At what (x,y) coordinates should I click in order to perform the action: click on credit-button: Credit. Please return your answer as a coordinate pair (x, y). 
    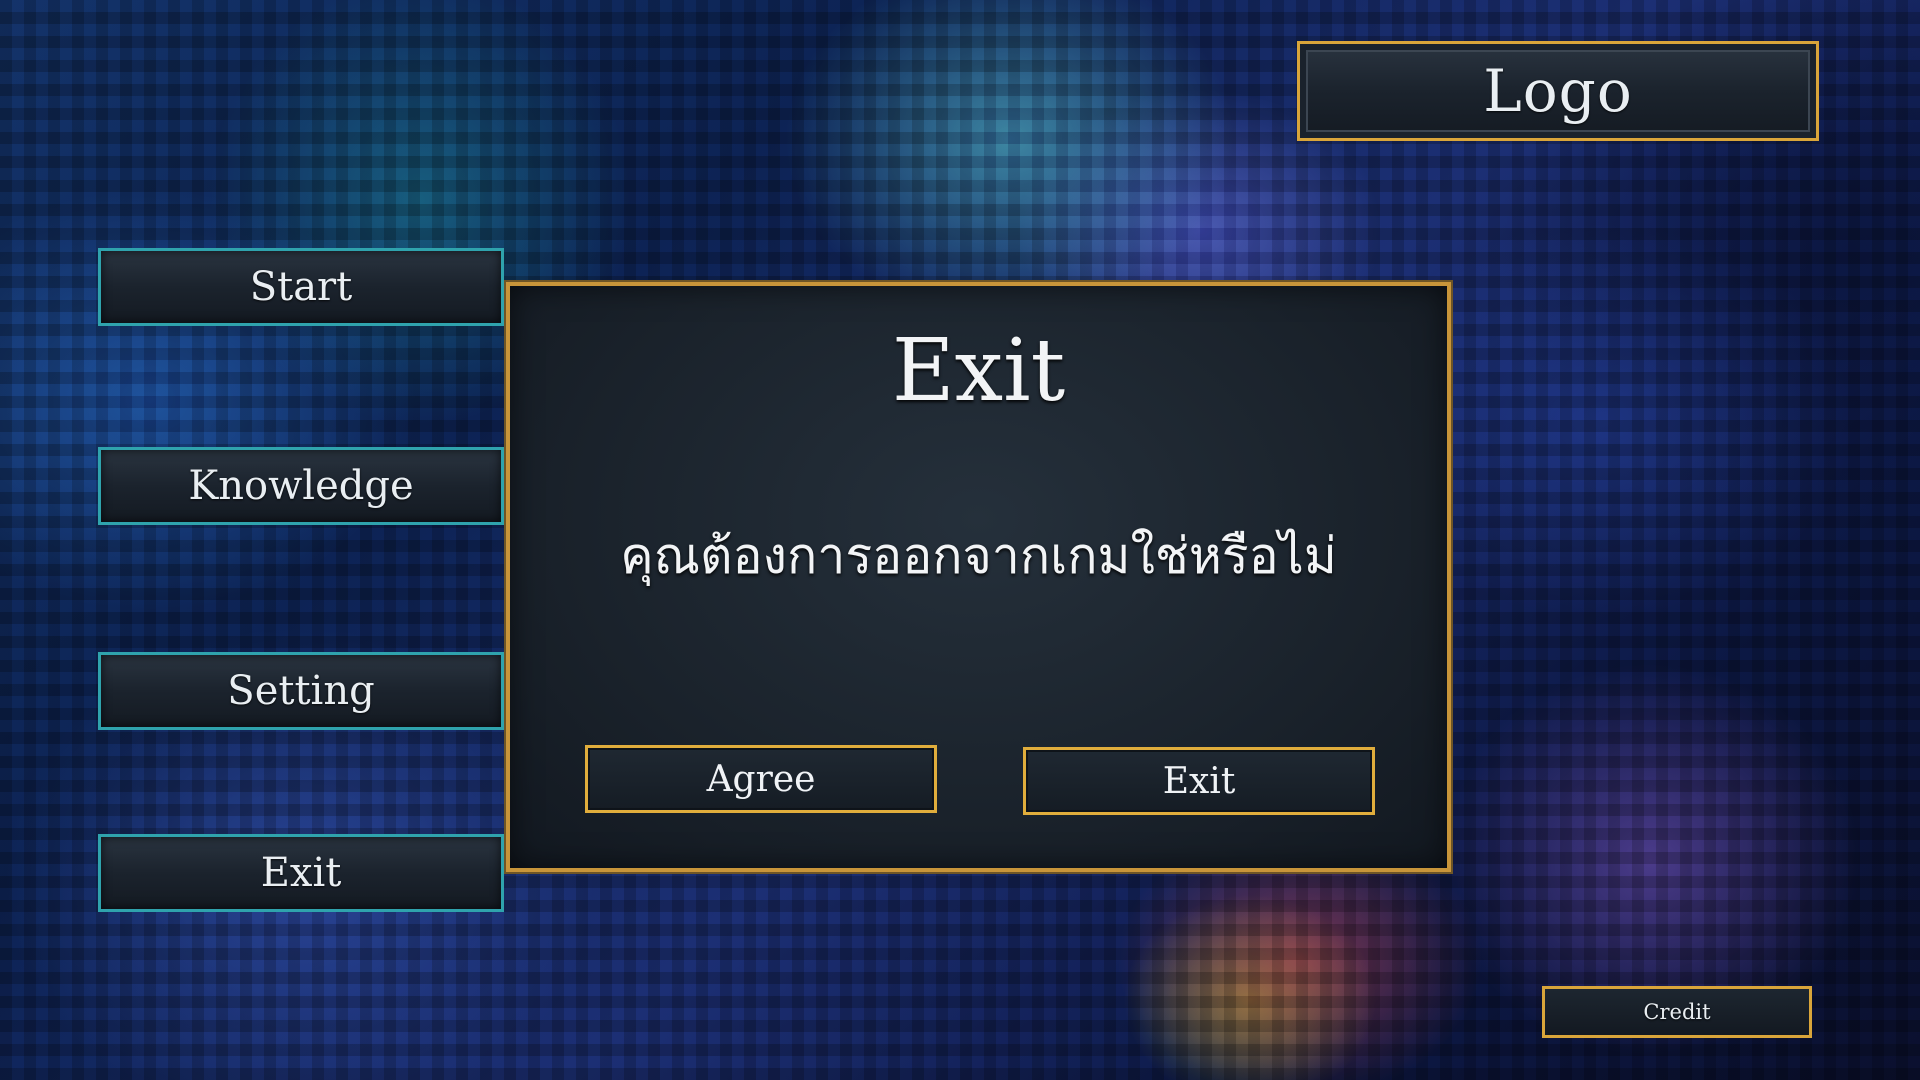
    Looking at the image, I should click on (1677, 1012).